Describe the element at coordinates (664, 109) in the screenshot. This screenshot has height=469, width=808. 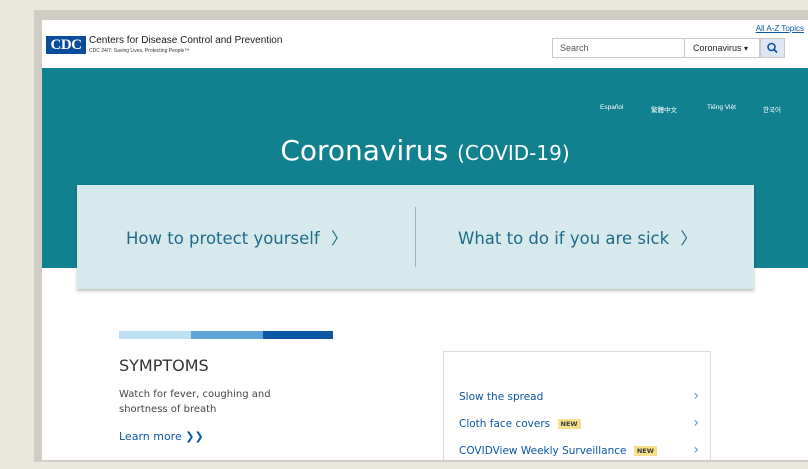
I see `lang-link-chinese: 繁體中文` at that location.